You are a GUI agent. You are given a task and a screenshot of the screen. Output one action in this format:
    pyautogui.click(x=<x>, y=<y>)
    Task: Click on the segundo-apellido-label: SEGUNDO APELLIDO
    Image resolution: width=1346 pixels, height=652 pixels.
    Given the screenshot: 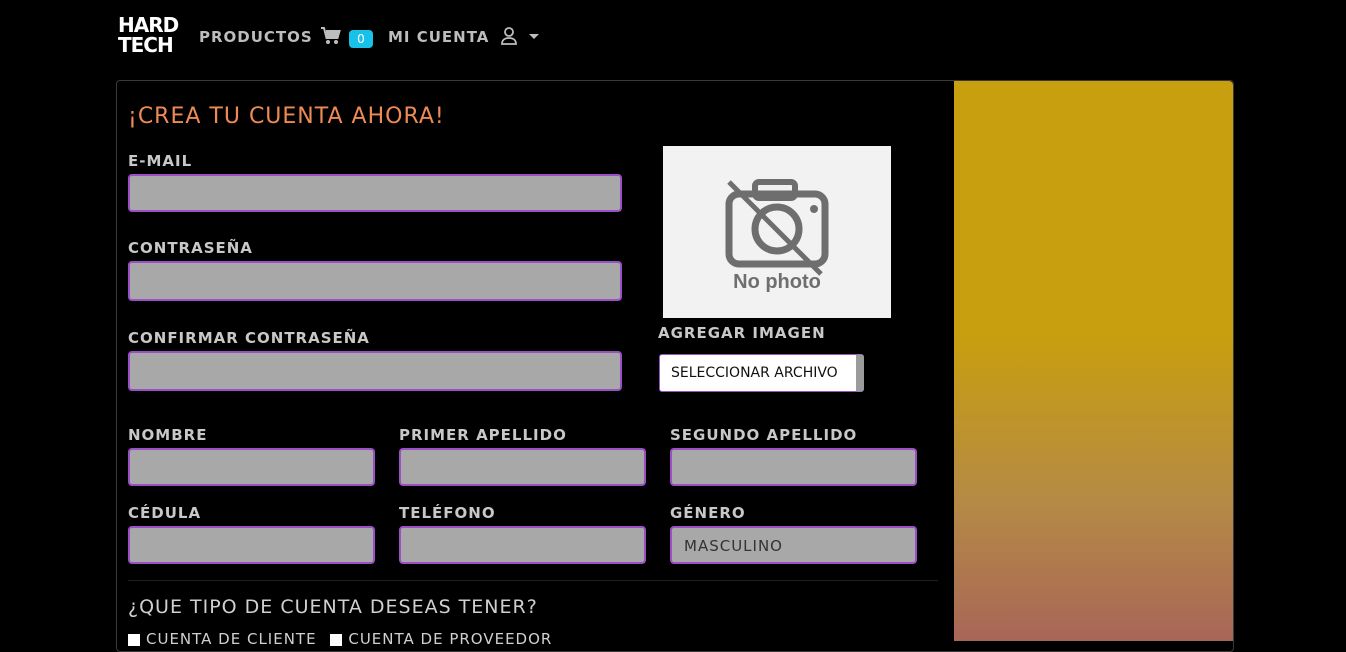 What is the action you would take?
    pyautogui.click(x=764, y=435)
    